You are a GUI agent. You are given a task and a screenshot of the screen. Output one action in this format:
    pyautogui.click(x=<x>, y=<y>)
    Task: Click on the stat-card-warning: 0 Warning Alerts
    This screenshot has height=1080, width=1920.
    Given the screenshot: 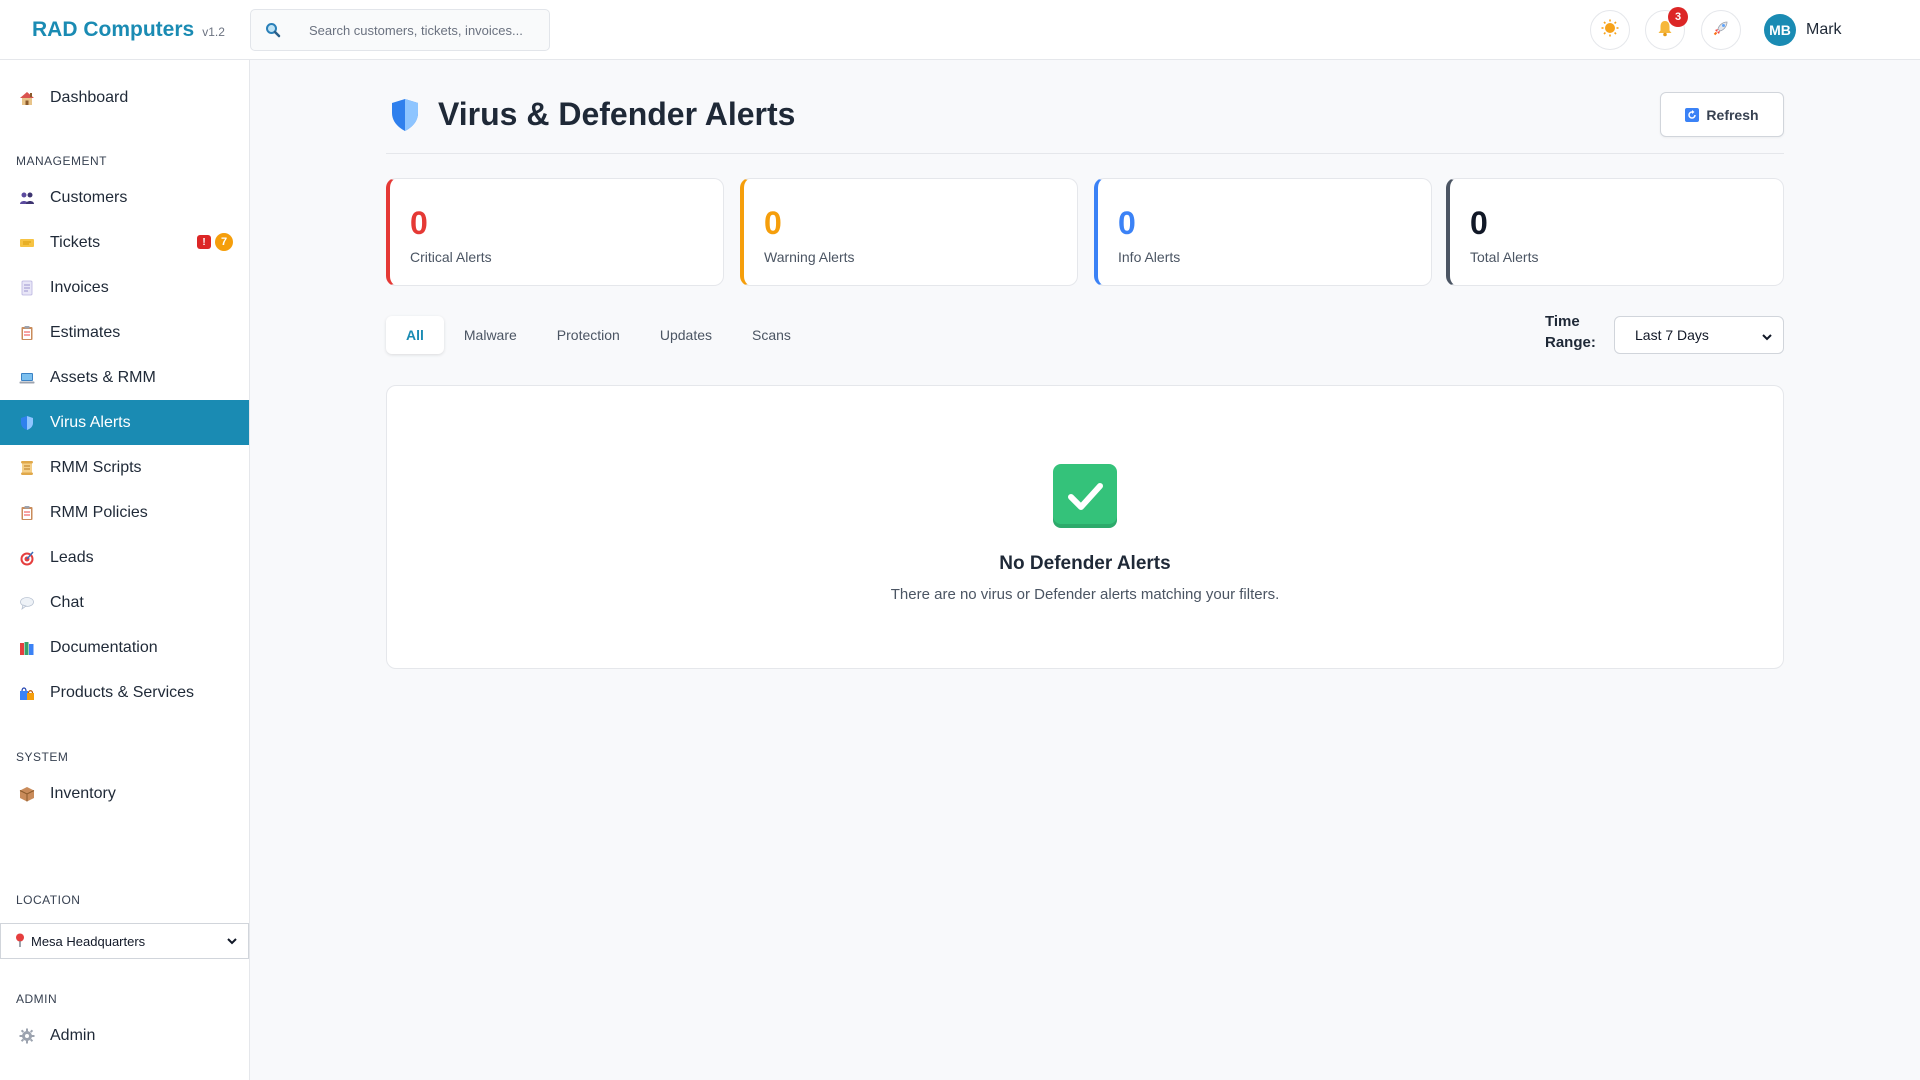 What is the action you would take?
    pyautogui.click(x=909, y=232)
    